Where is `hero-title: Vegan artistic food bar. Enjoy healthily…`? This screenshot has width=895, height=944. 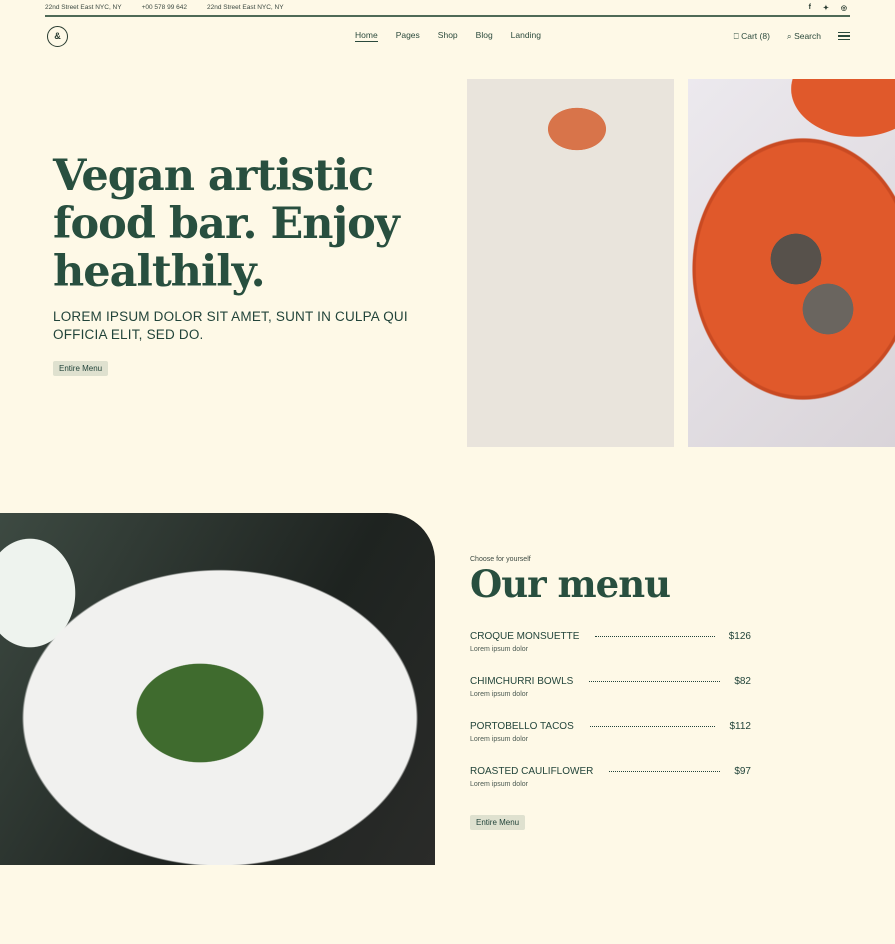
hero-title: Vegan artistic food bar. Enjoy healthily… is located at coordinates (226, 224).